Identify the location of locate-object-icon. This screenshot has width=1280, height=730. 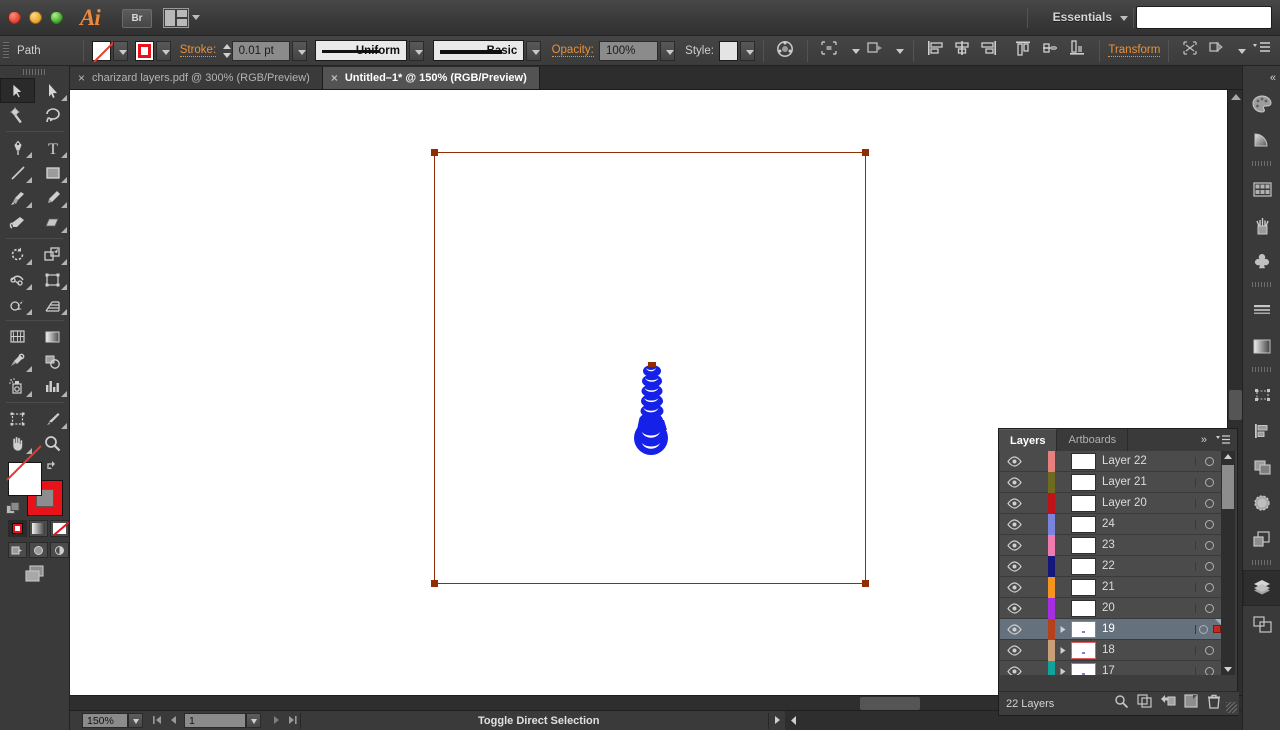
(1121, 703).